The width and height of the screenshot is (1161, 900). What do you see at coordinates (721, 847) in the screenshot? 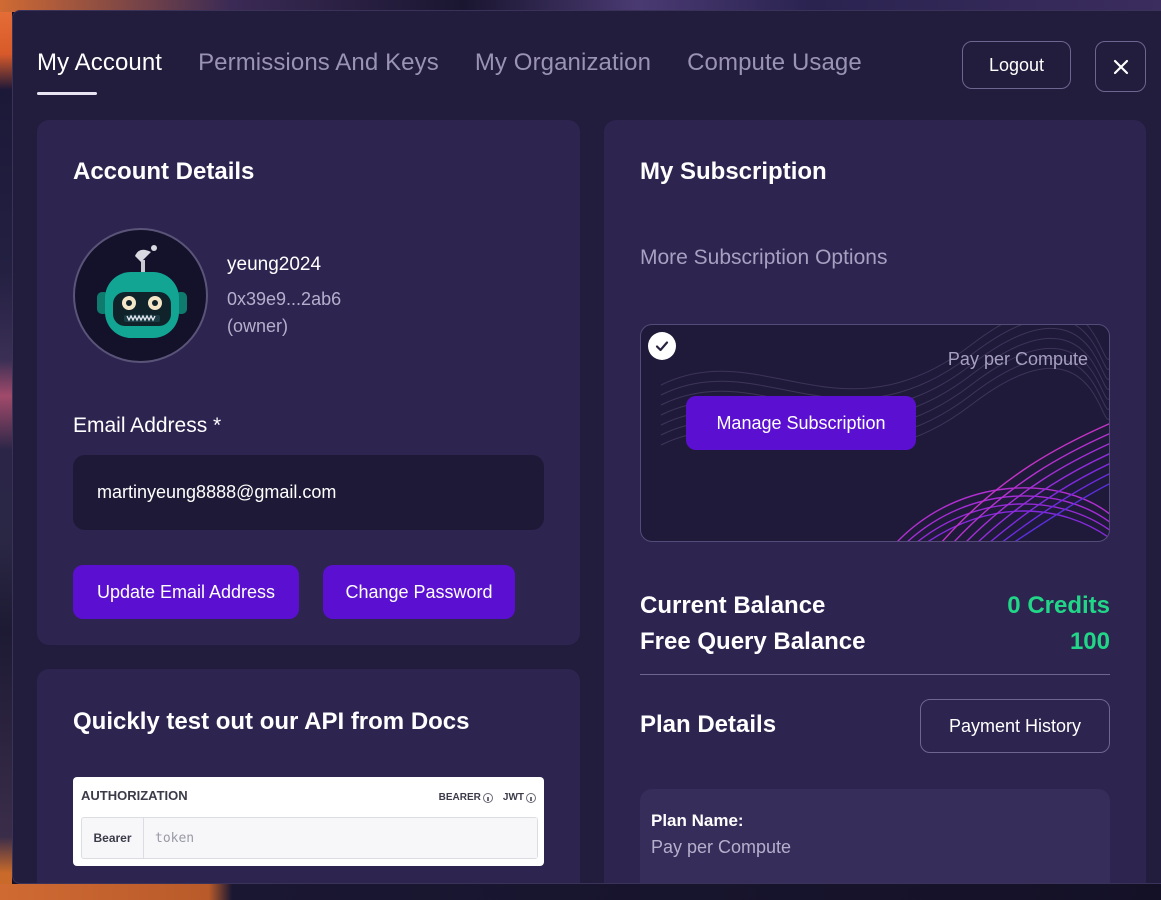
I see `plan-name-value: Pay per Compute` at bounding box center [721, 847].